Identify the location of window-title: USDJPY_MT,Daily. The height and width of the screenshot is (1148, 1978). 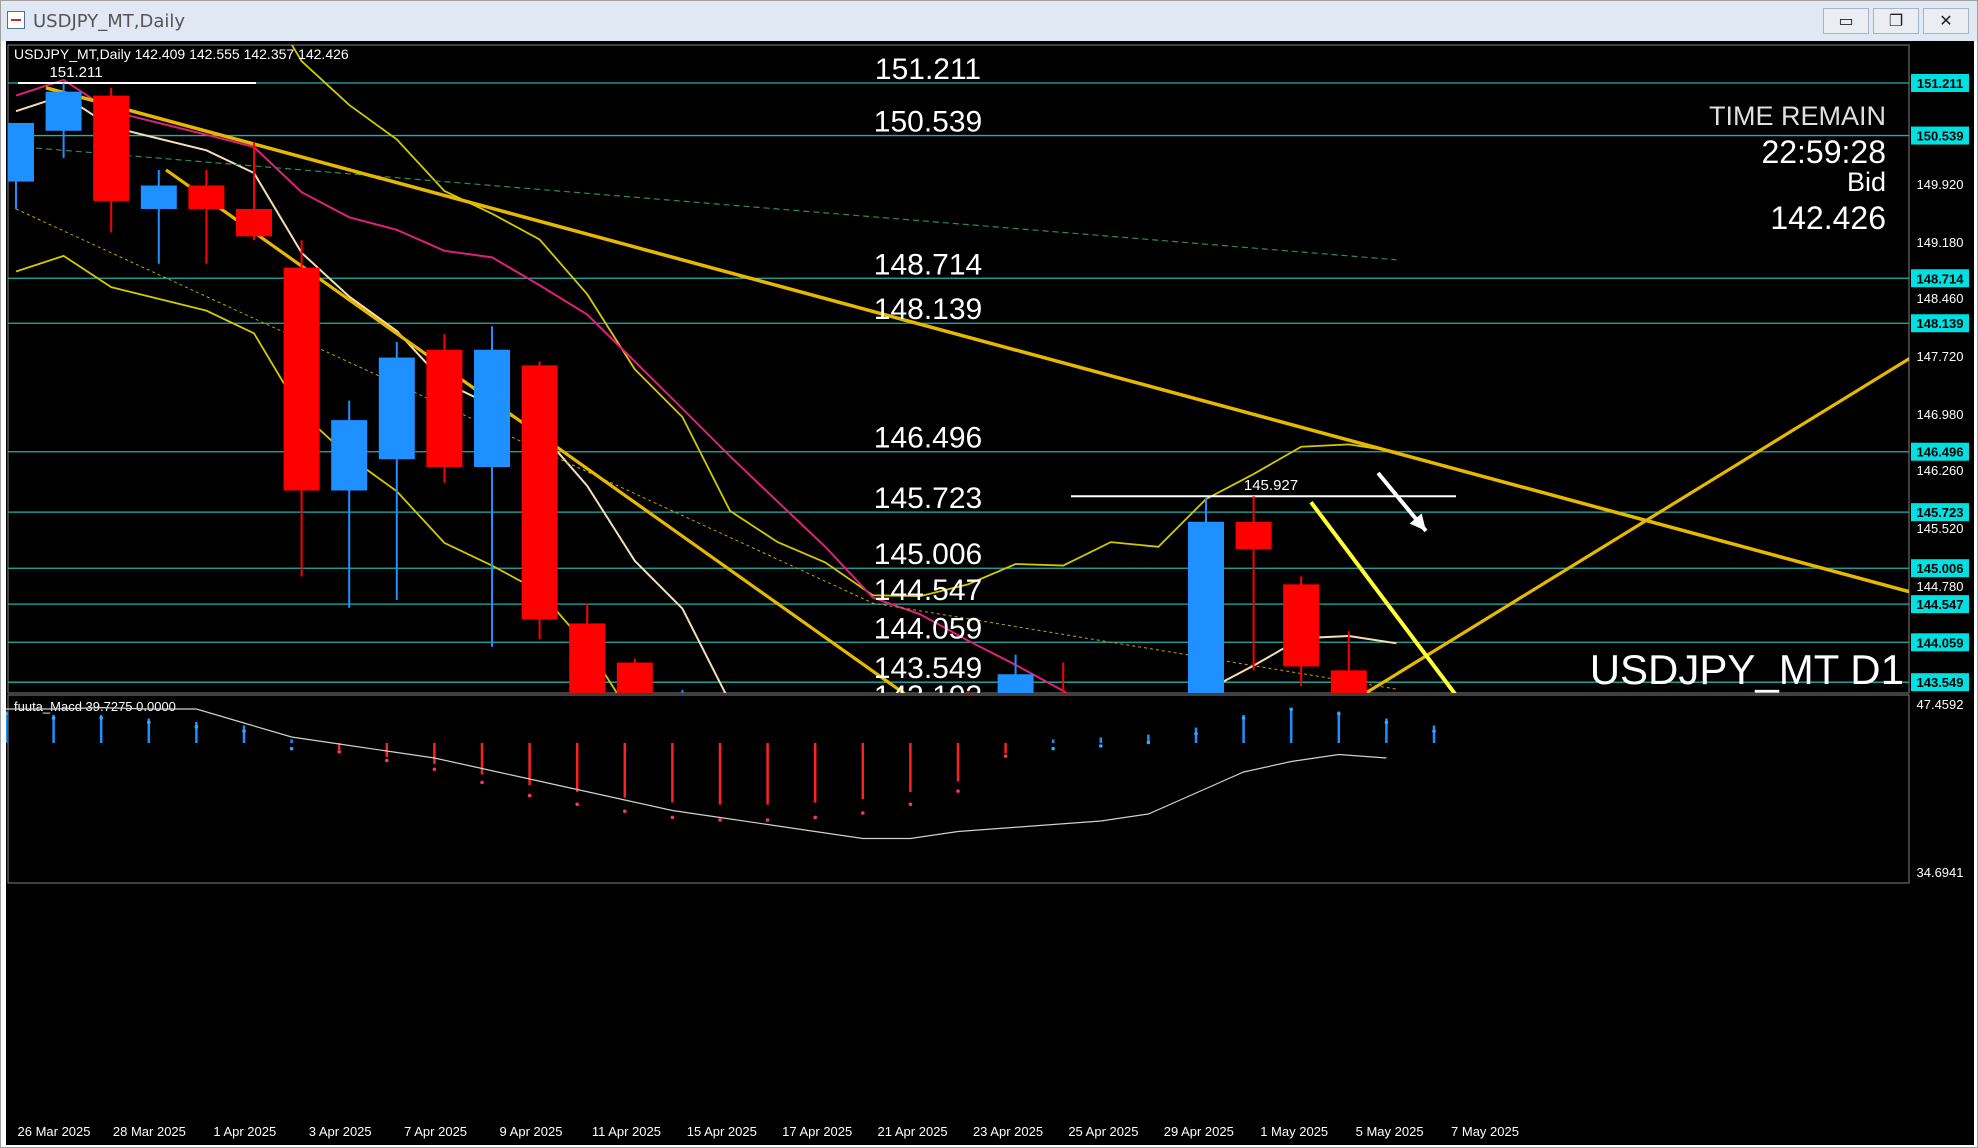
(109, 21).